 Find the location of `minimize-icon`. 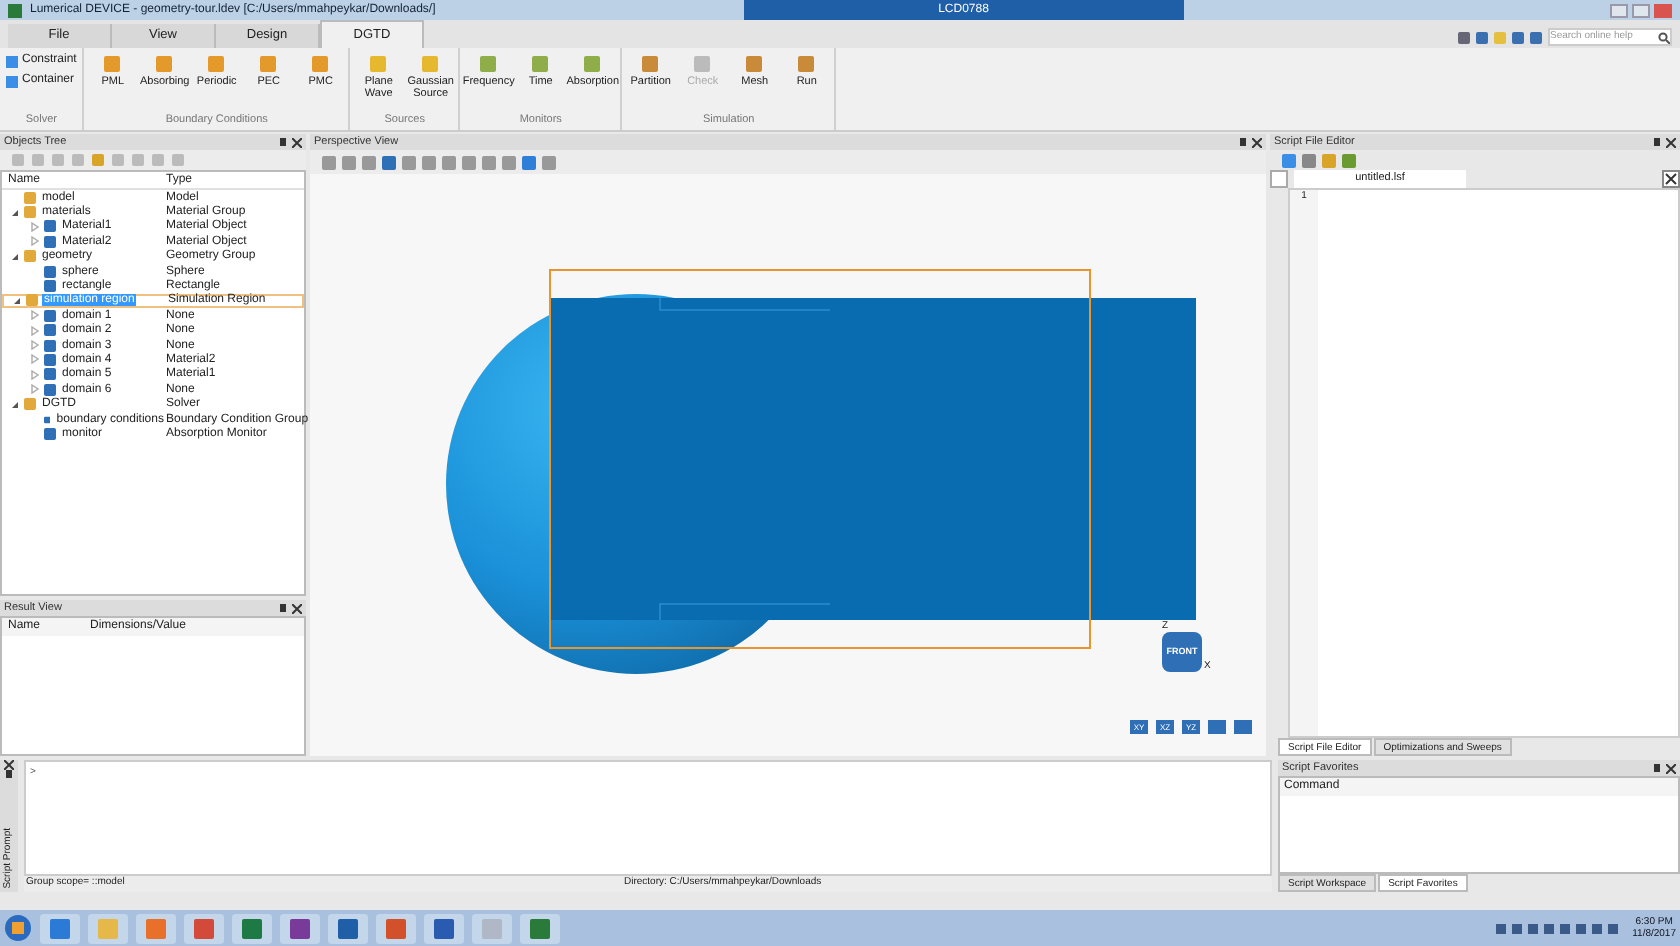

minimize-icon is located at coordinates (1619, 10).